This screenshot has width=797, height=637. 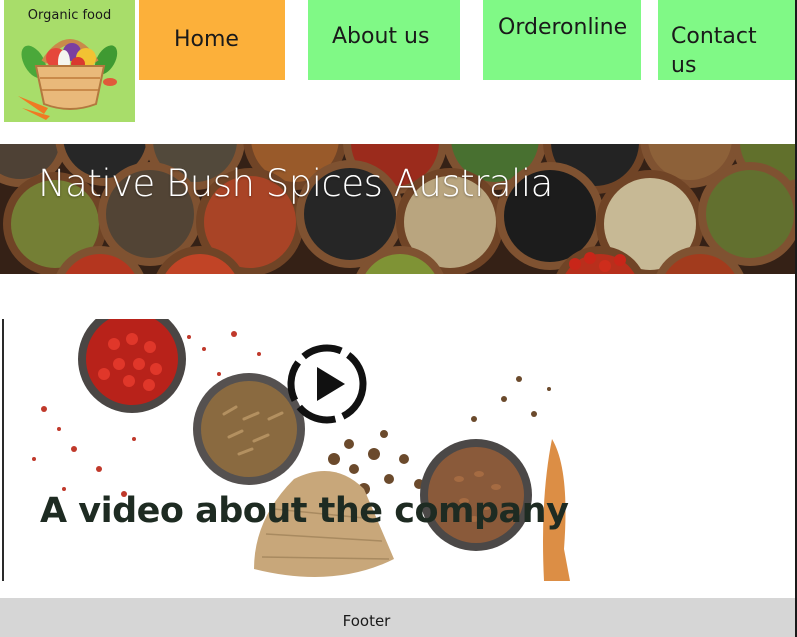 What do you see at coordinates (69, 15) in the screenshot?
I see `logo-text: Organic food` at bounding box center [69, 15].